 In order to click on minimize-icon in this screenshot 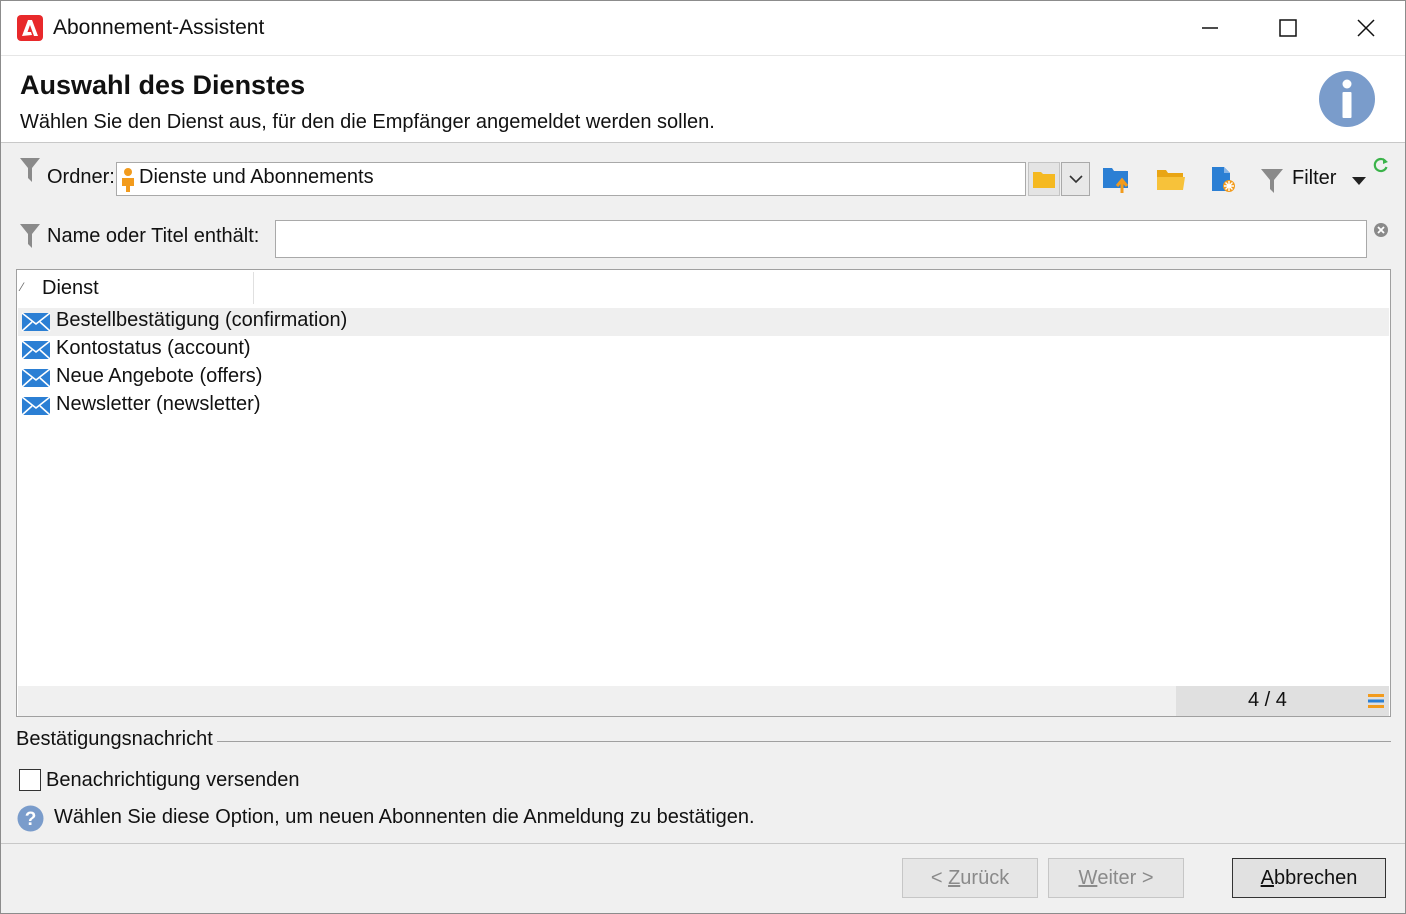, I will do `click(1210, 28)`.